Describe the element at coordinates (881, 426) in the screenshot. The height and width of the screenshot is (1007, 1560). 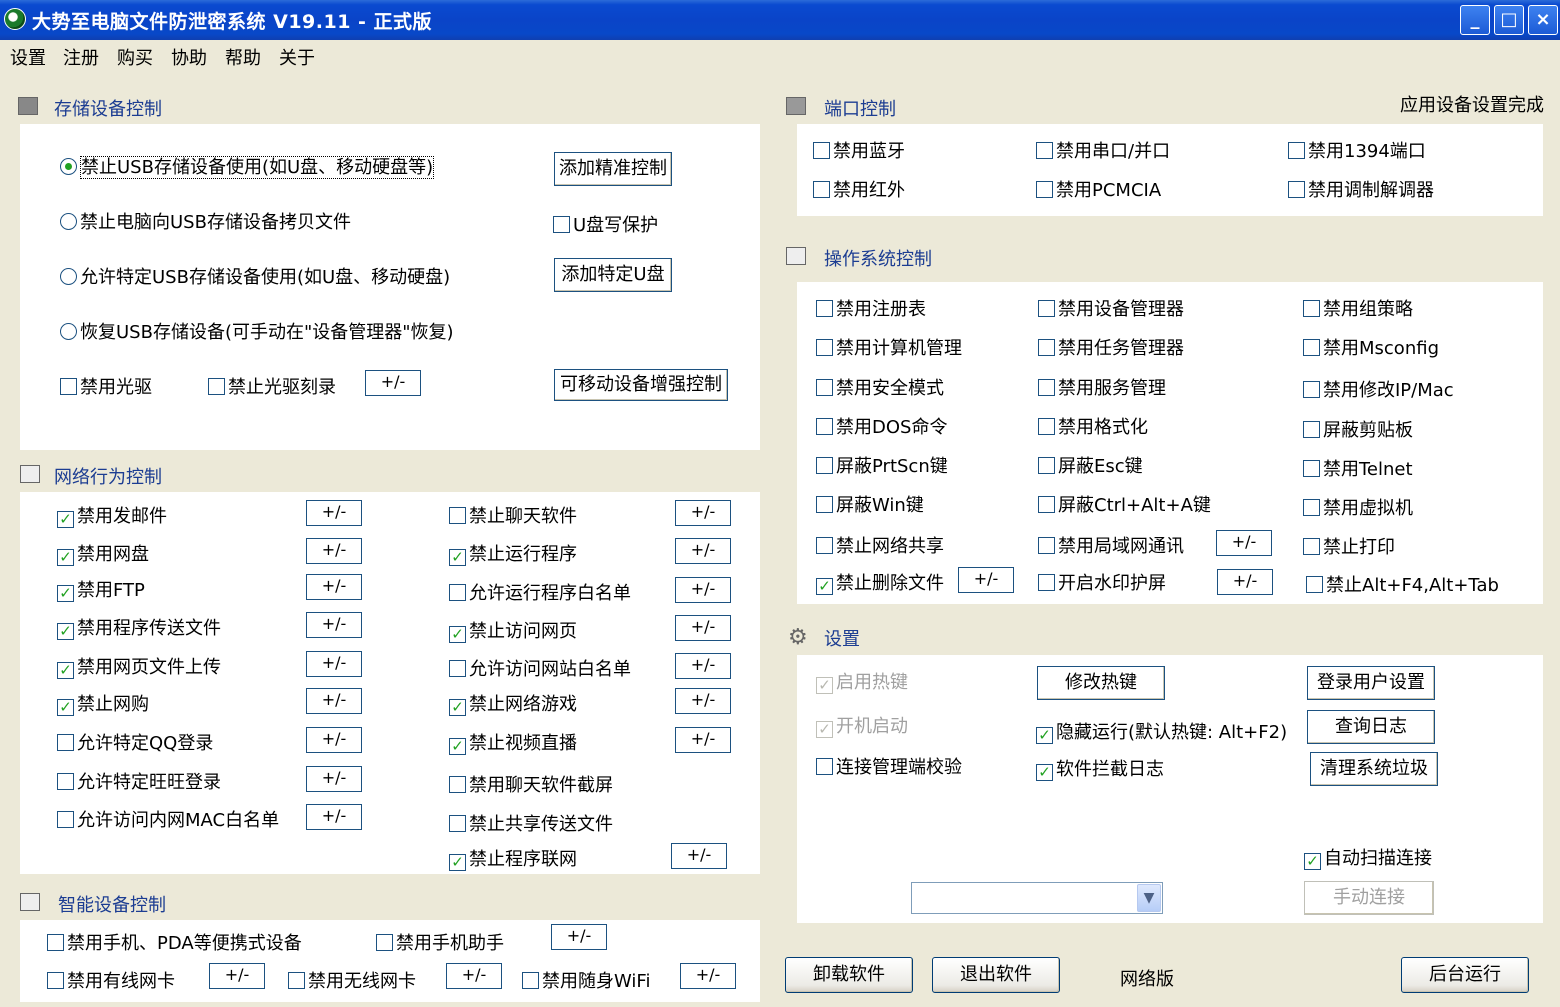
I see `os-col1-item-3: 禁用DOS命令` at that location.